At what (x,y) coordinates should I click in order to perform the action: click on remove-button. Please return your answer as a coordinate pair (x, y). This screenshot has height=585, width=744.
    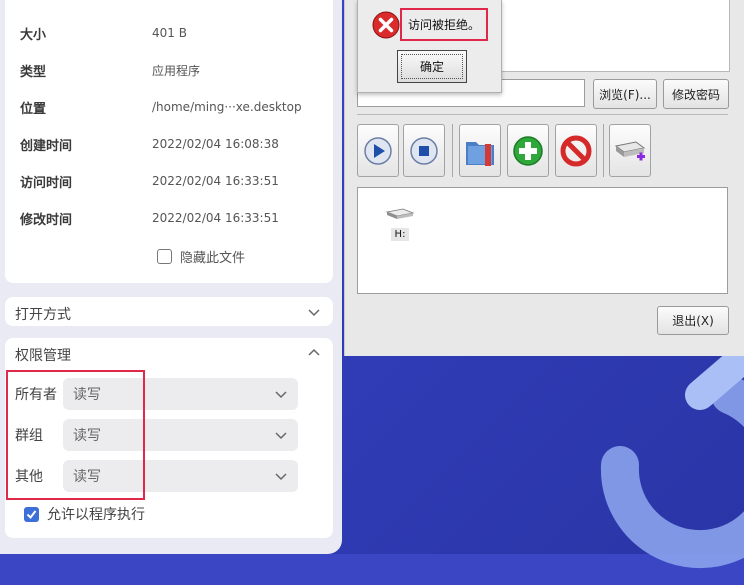
    Looking at the image, I should click on (576, 150).